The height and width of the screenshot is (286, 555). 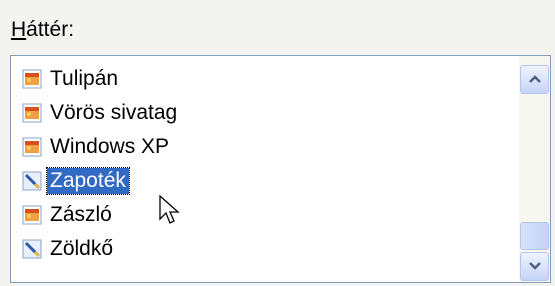 I want to click on chevron-down-icon, so click(x=534, y=266).